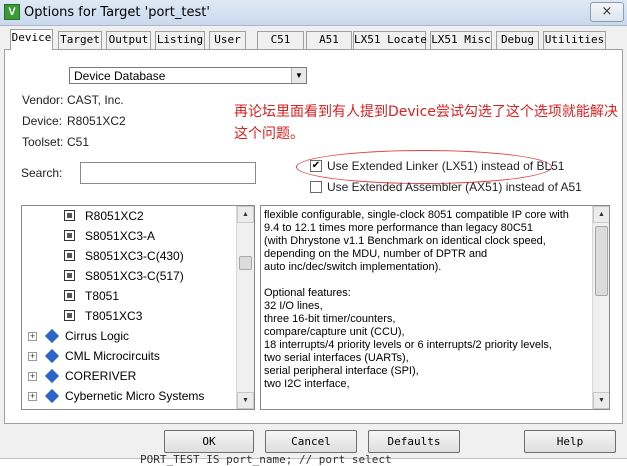 The height and width of the screenshot is (466, 627). What do you see at coordinates (117, 12) in the screenshot?
I see `window-title: Options for Target 'port_test'` at bounding box center [117, 12].